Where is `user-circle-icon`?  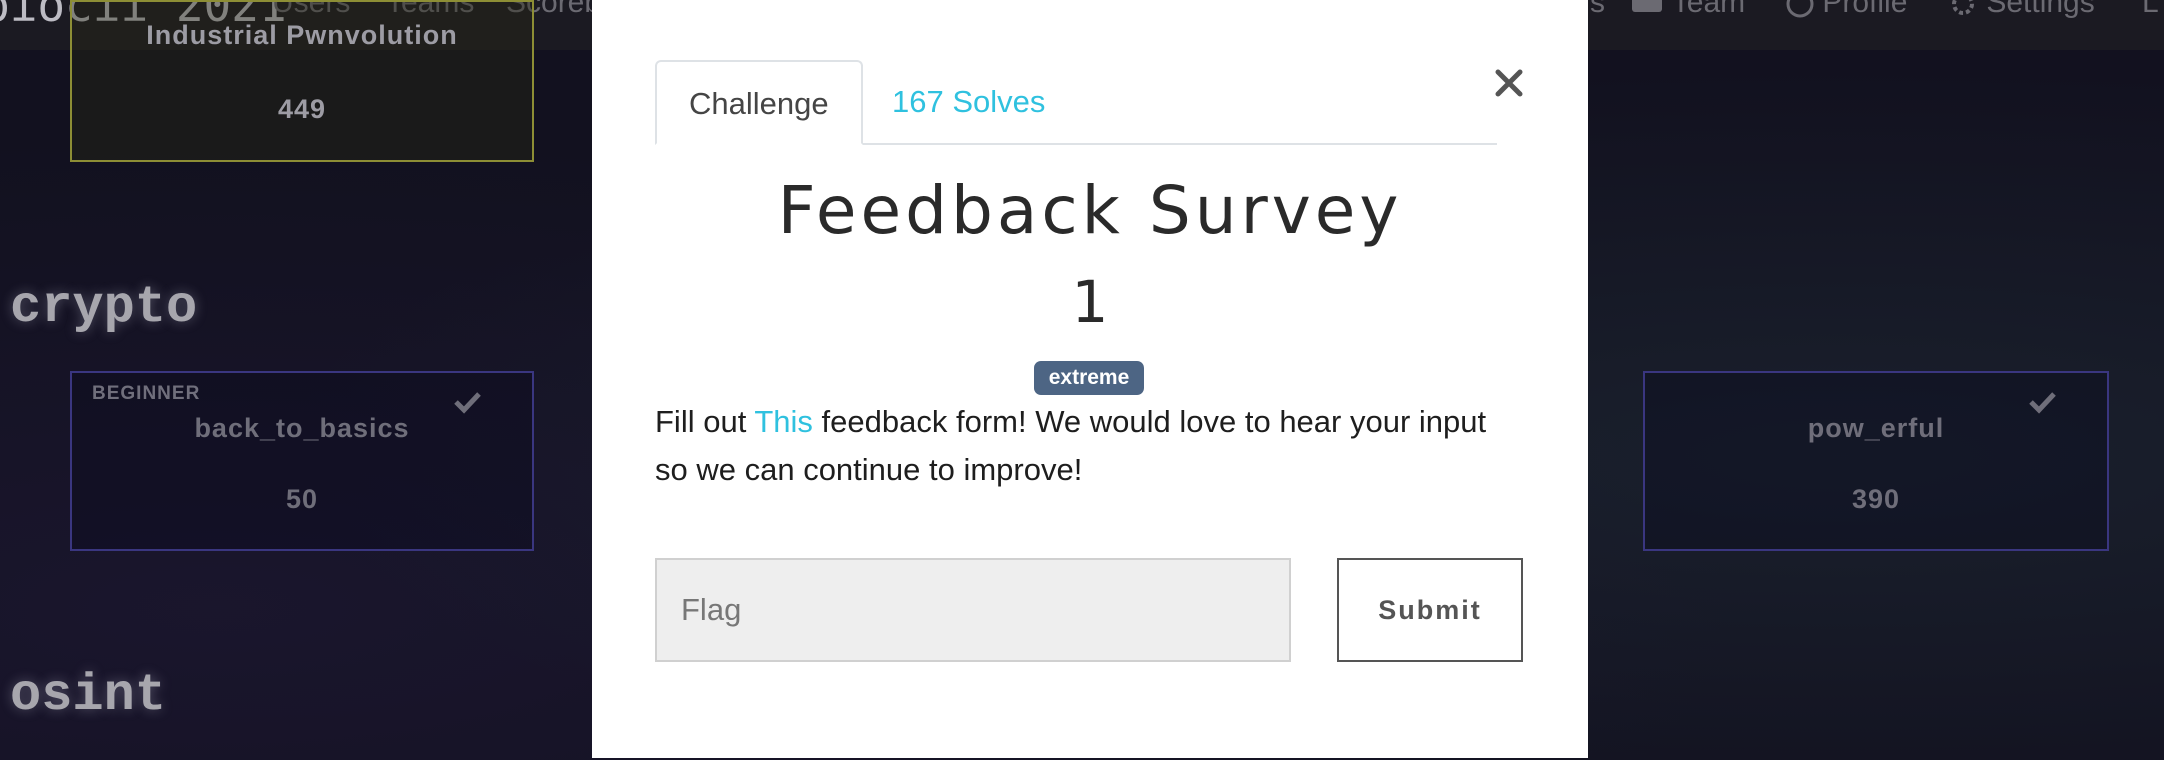
user-circle-icon is located at coordinates (1800, 9).